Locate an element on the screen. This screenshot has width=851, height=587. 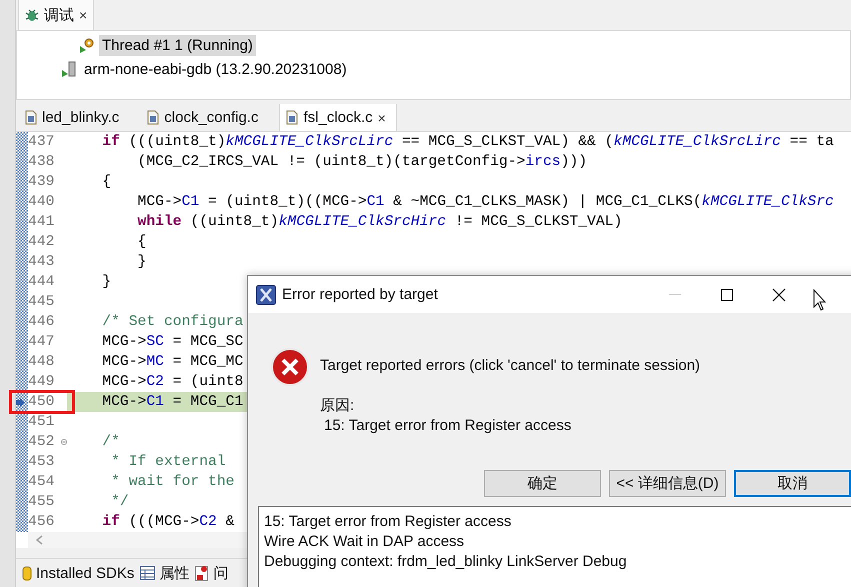
view-tab: 问 is located at coordinates (211, 573).